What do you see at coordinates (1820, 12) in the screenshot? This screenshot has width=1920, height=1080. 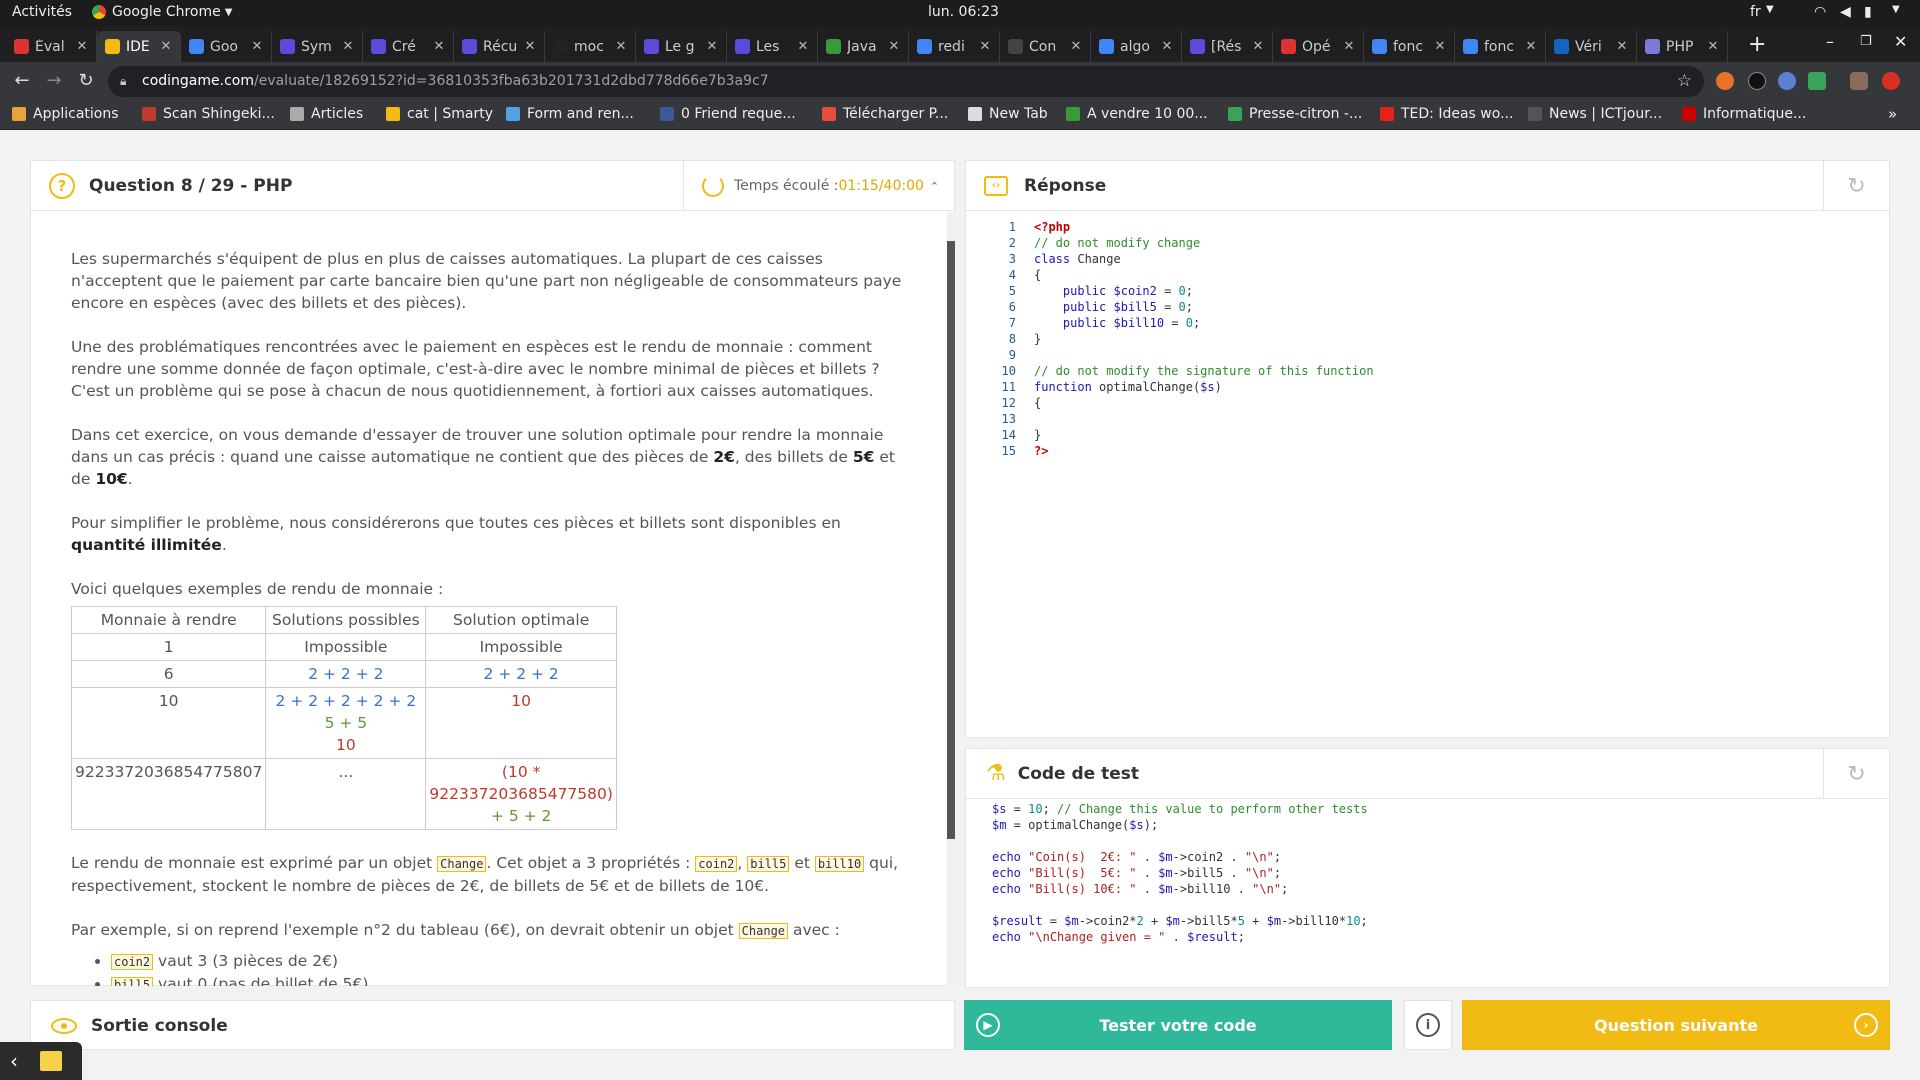 I see `wifi-icon: ◠` at bounding box center [1820, 12].